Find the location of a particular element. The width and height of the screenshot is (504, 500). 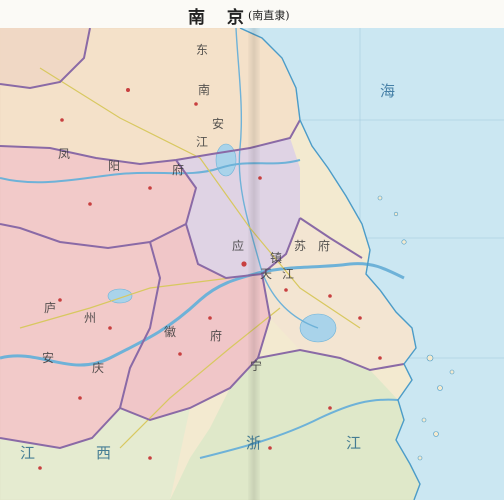

label-fu-south: 府 is located at coordinates (216, 336).